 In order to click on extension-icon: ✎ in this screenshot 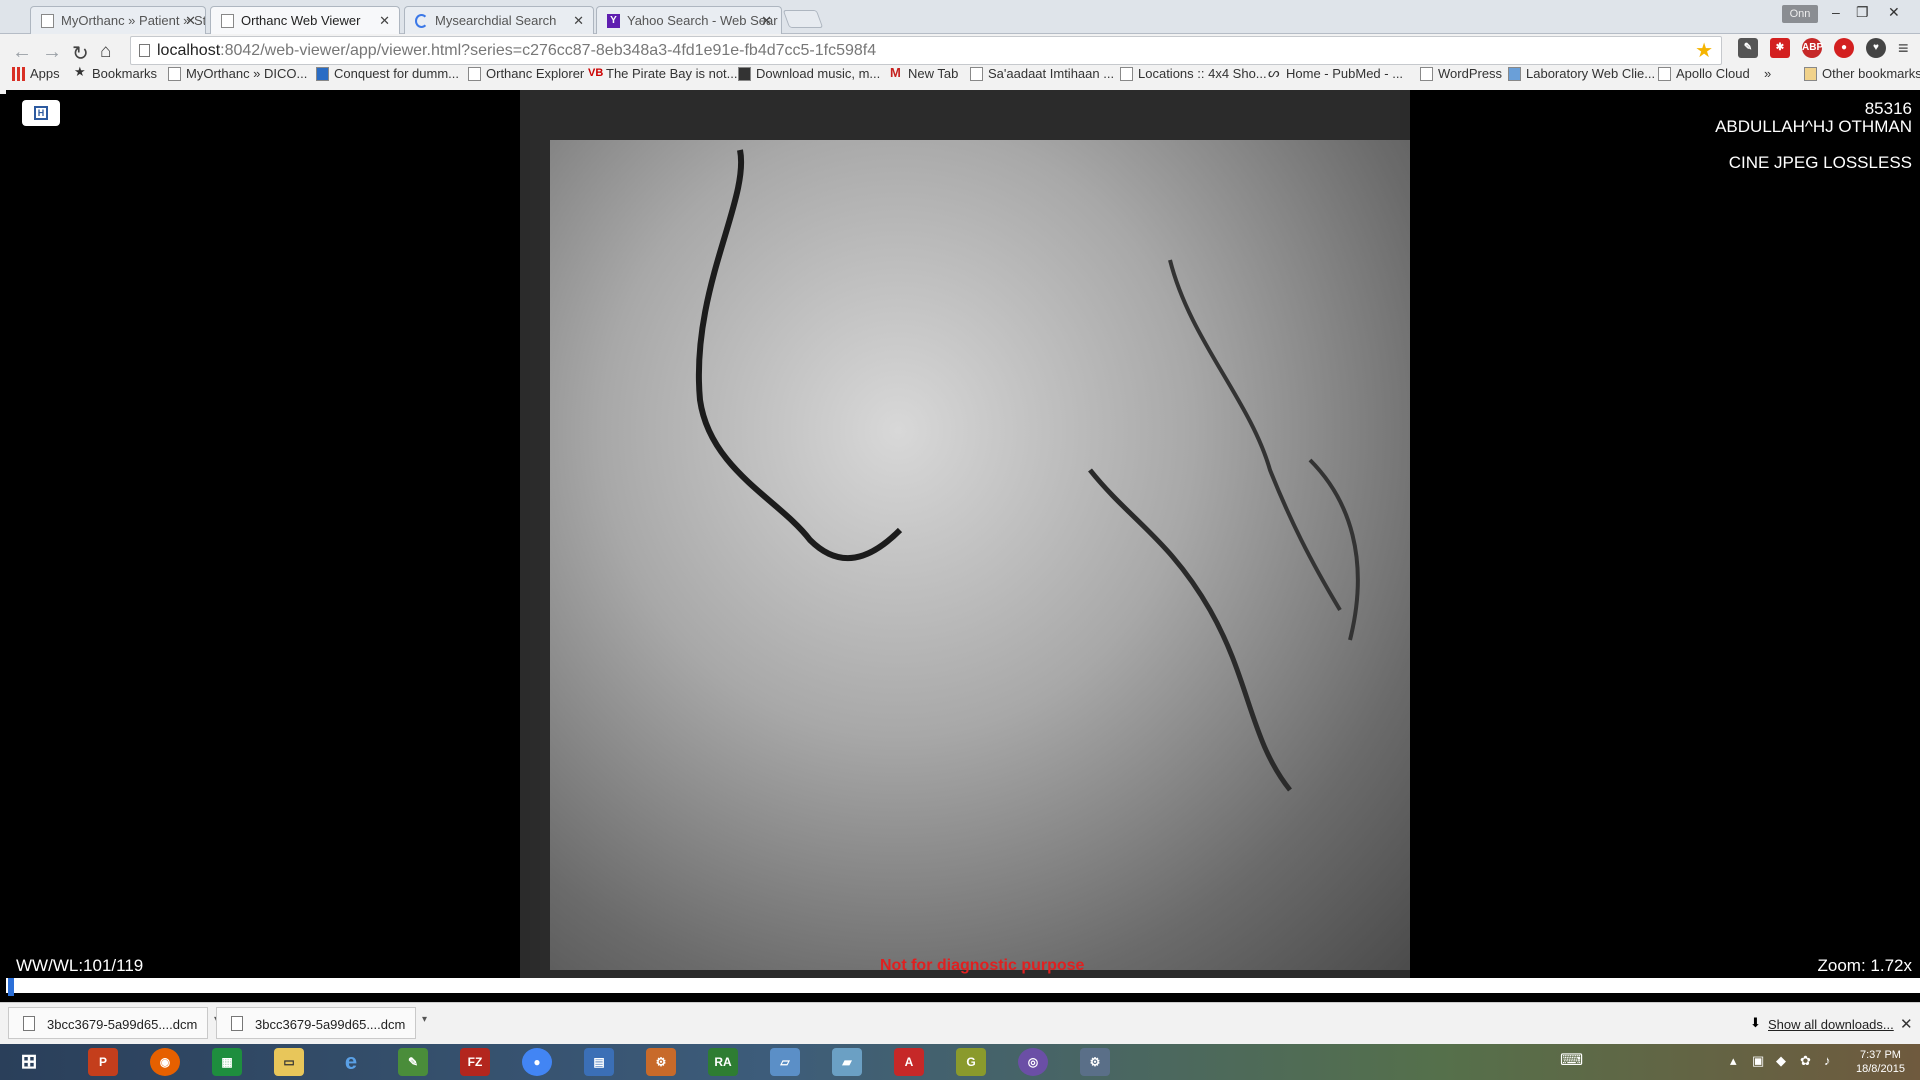, I will do `click(1748, 48)`.